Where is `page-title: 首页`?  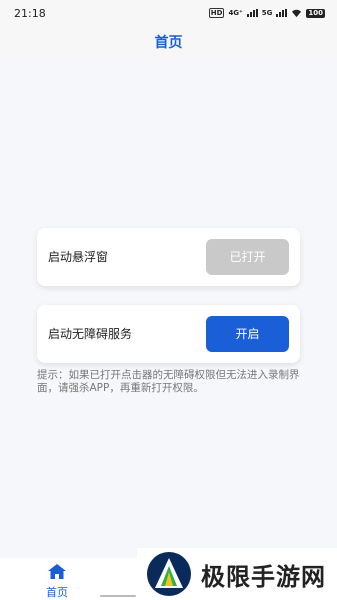
page-title: 首页 is located at coordinates (168, 43).